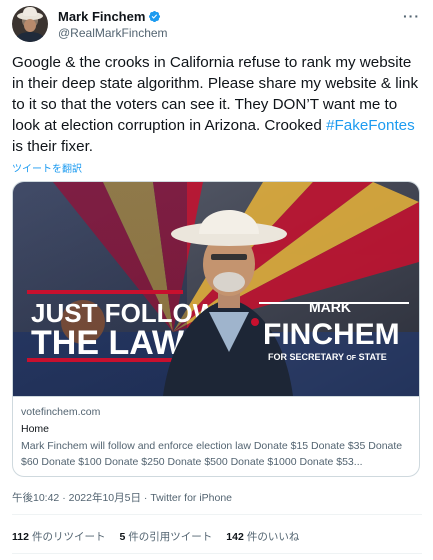  I want to click on author-name-row: Mark Finchem, so click(109, 16).